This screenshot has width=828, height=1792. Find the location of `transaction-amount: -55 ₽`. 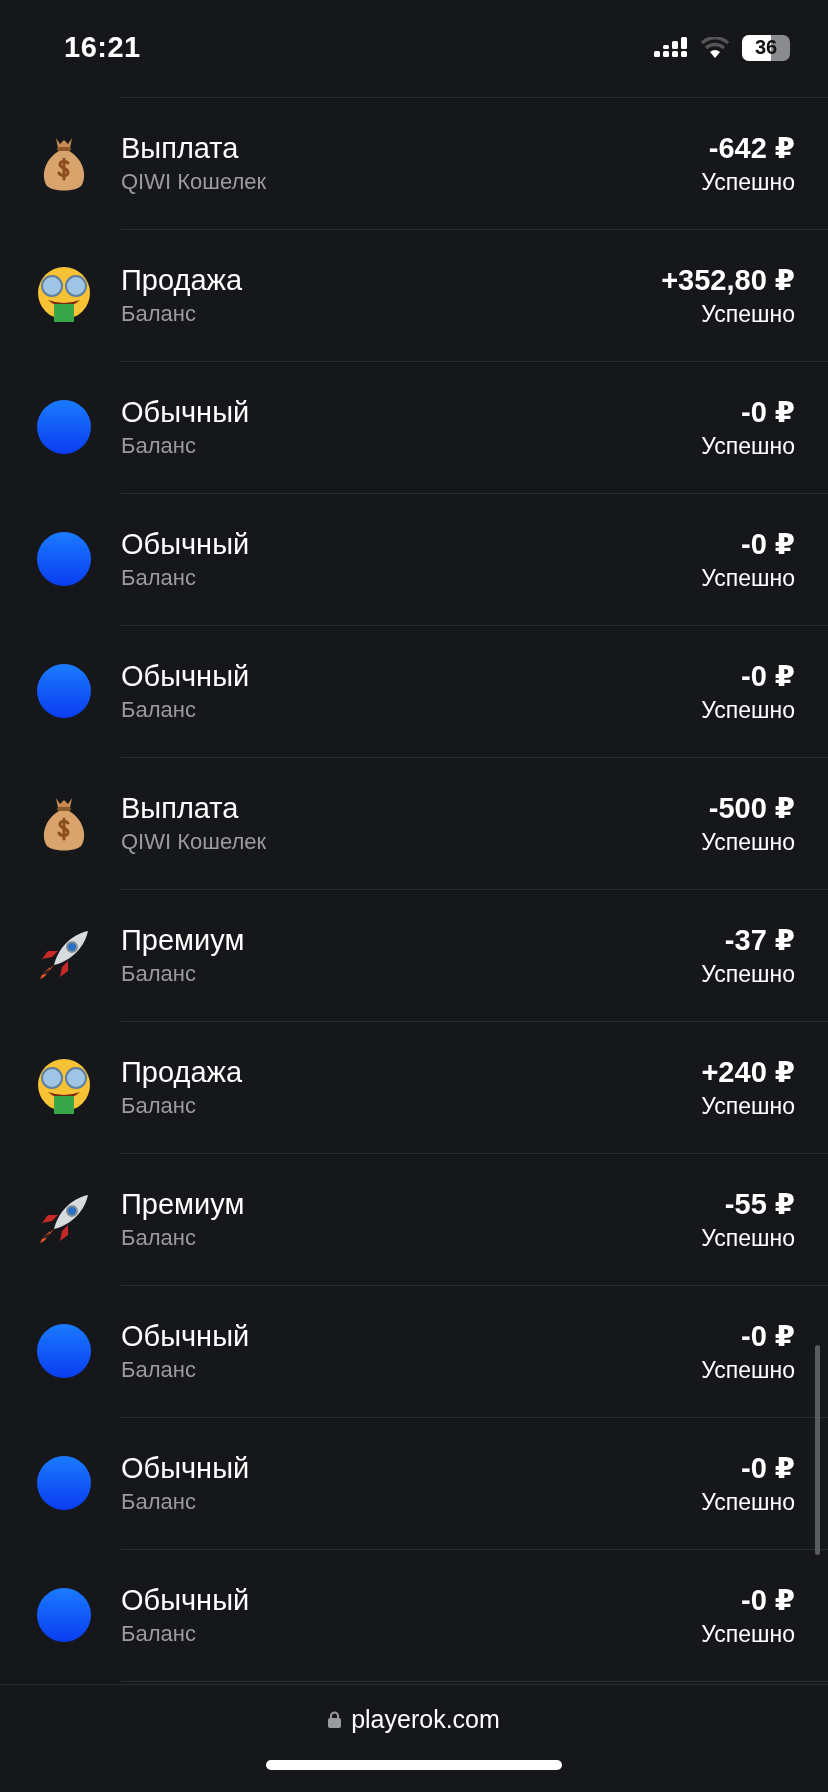

transaction-amount: -55 ₽ is located at coordinates (759, 1204).